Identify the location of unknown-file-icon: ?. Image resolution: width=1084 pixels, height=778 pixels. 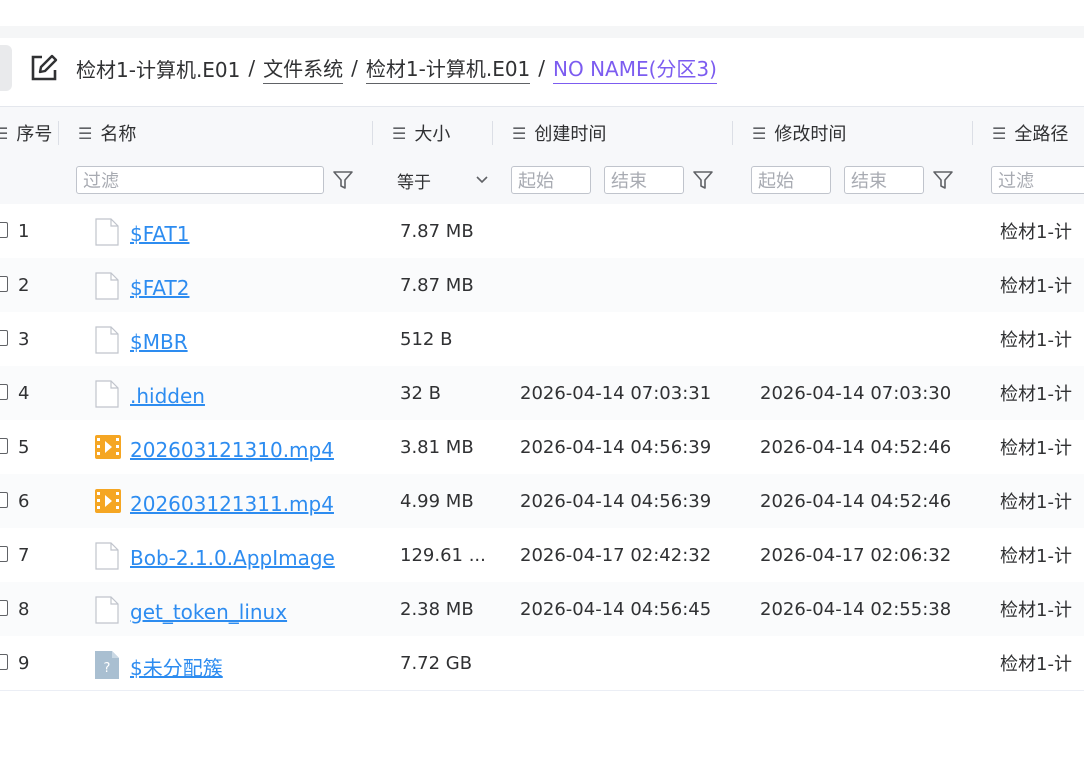
(107, 664).